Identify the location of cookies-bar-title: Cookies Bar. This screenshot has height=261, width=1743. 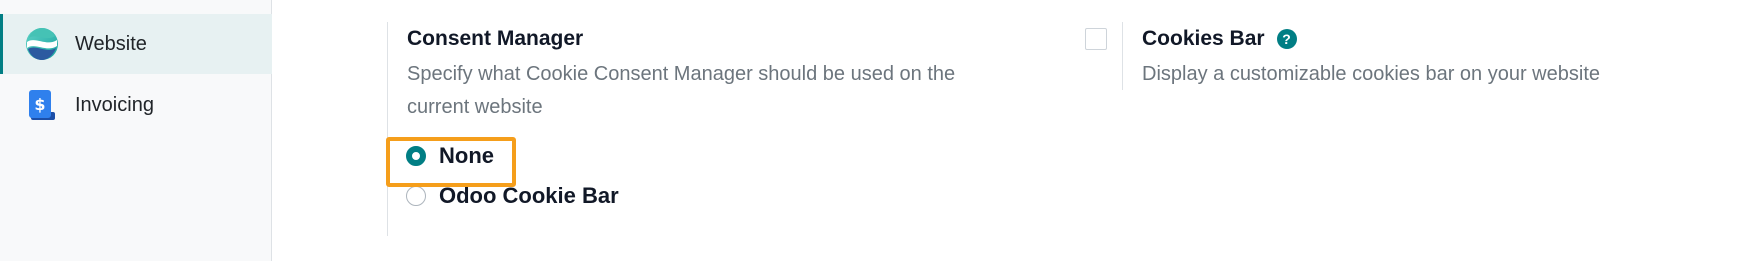
(1203, 38).